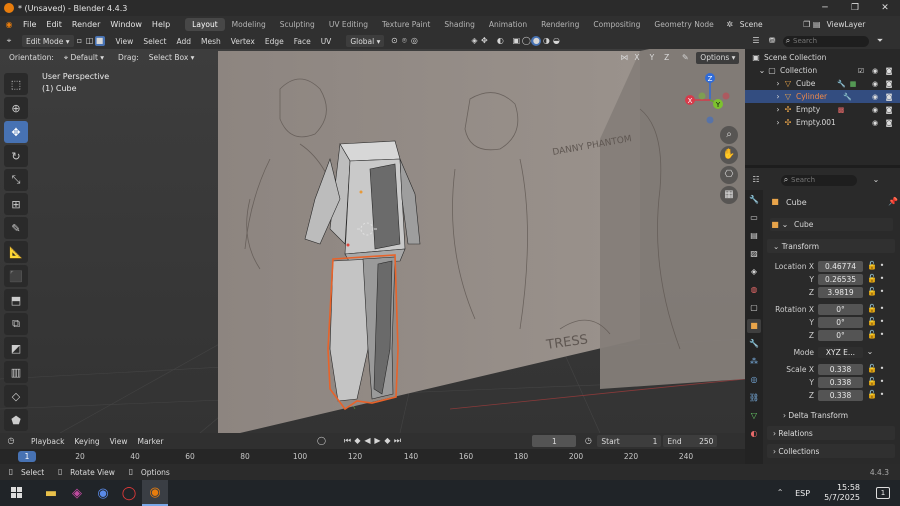  I want to click on perspective-toggle-icon: ▦, so click(729, 195).